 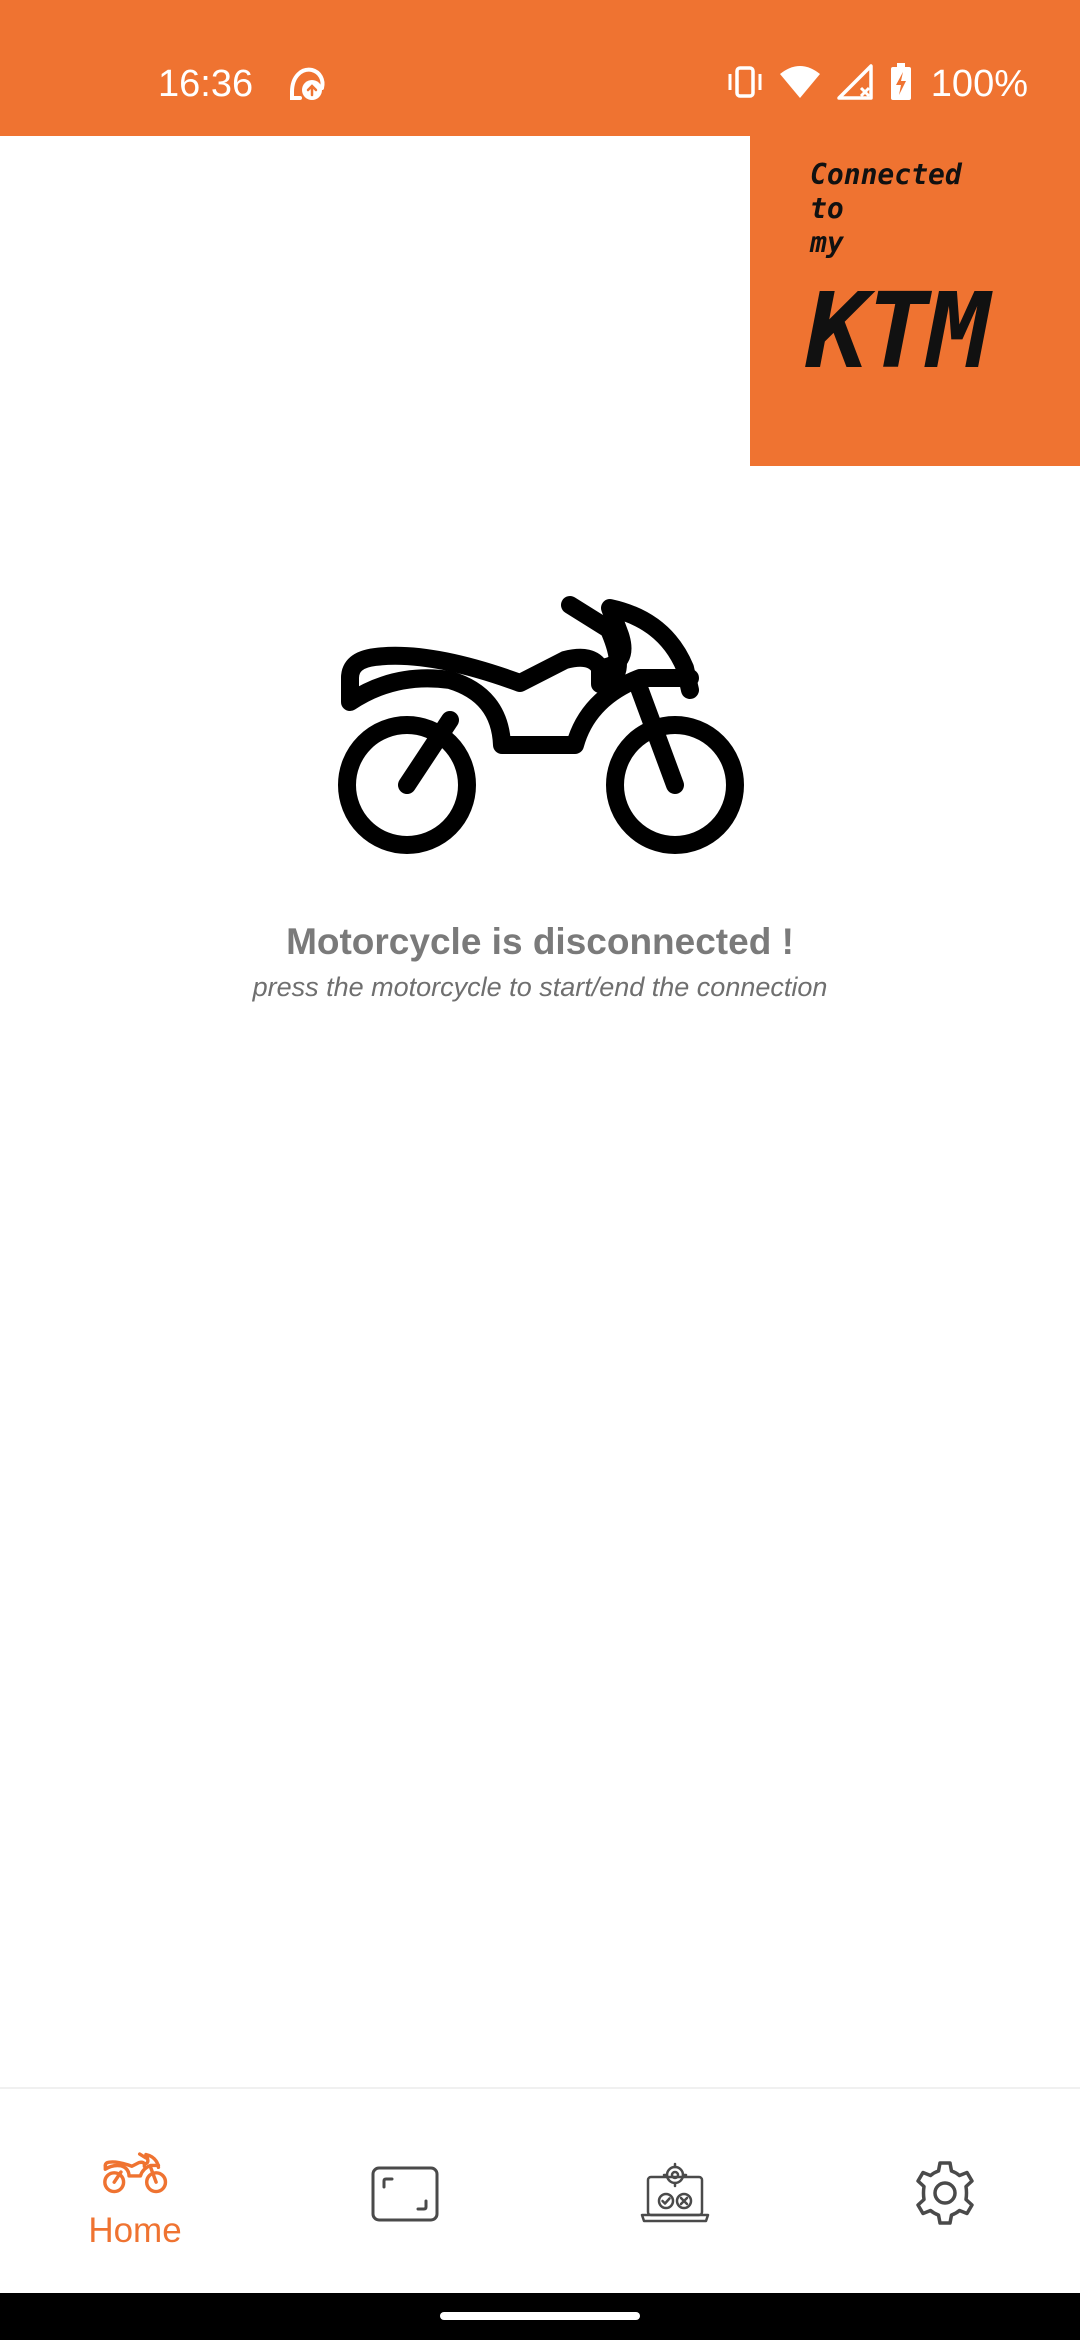 I want to click on wifi-icon, so click(x=800, y=84).